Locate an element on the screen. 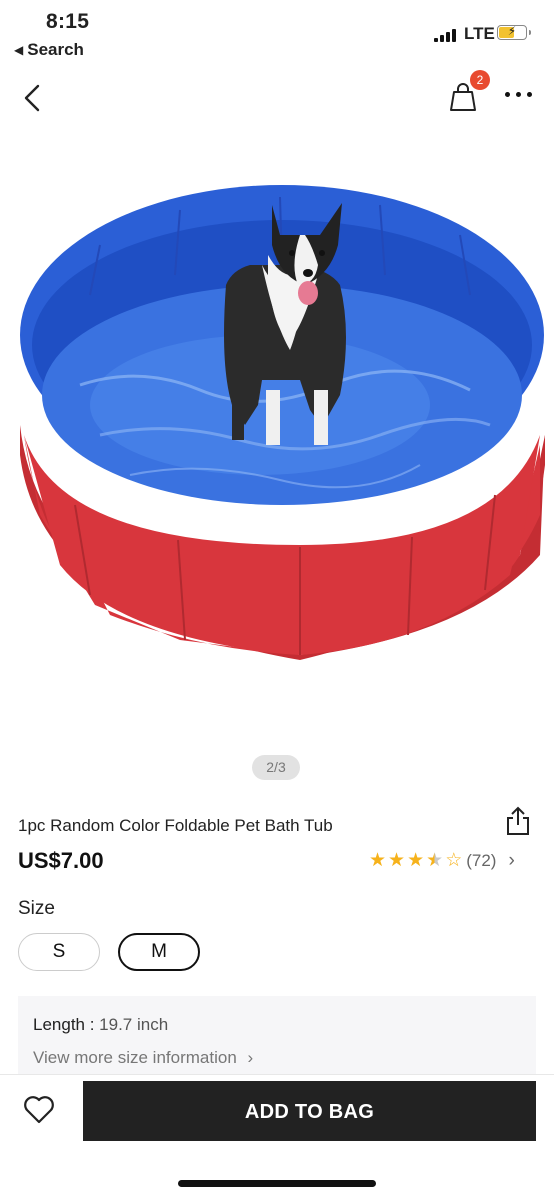 The image size is (554, 1200). half-star-icon: ★ is located at coordinates (435, 860).